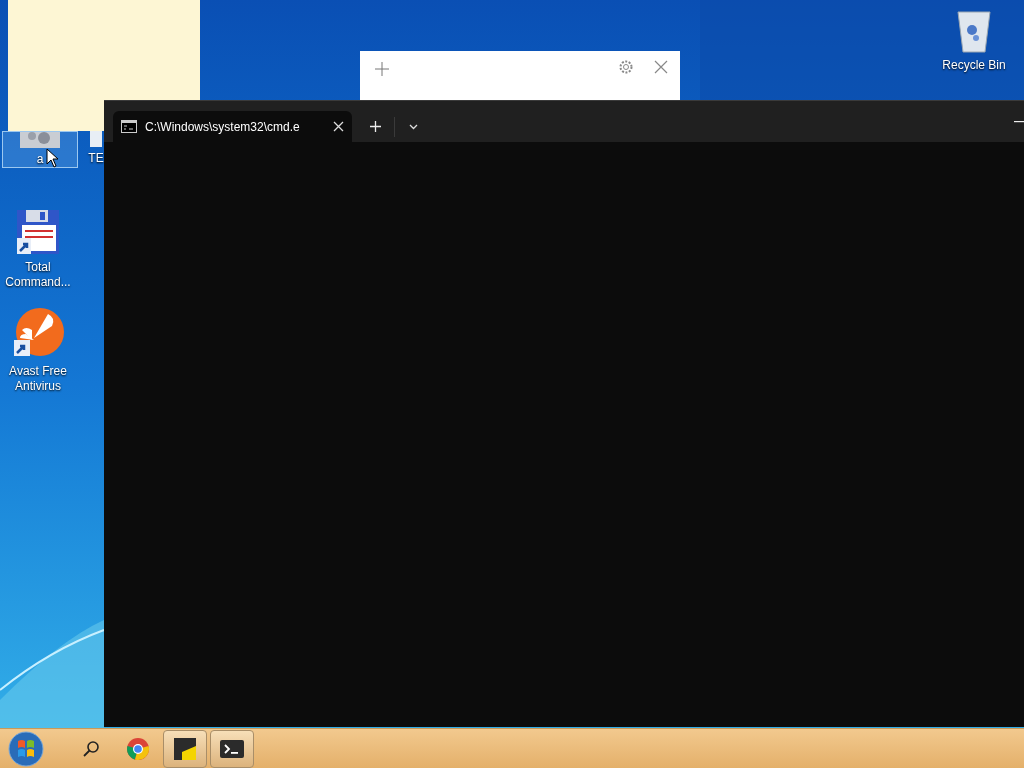 The image size is (1024, 768). Describe the element at coordinates (129, 126) in the screenshot. I see `console-icon` at that location.